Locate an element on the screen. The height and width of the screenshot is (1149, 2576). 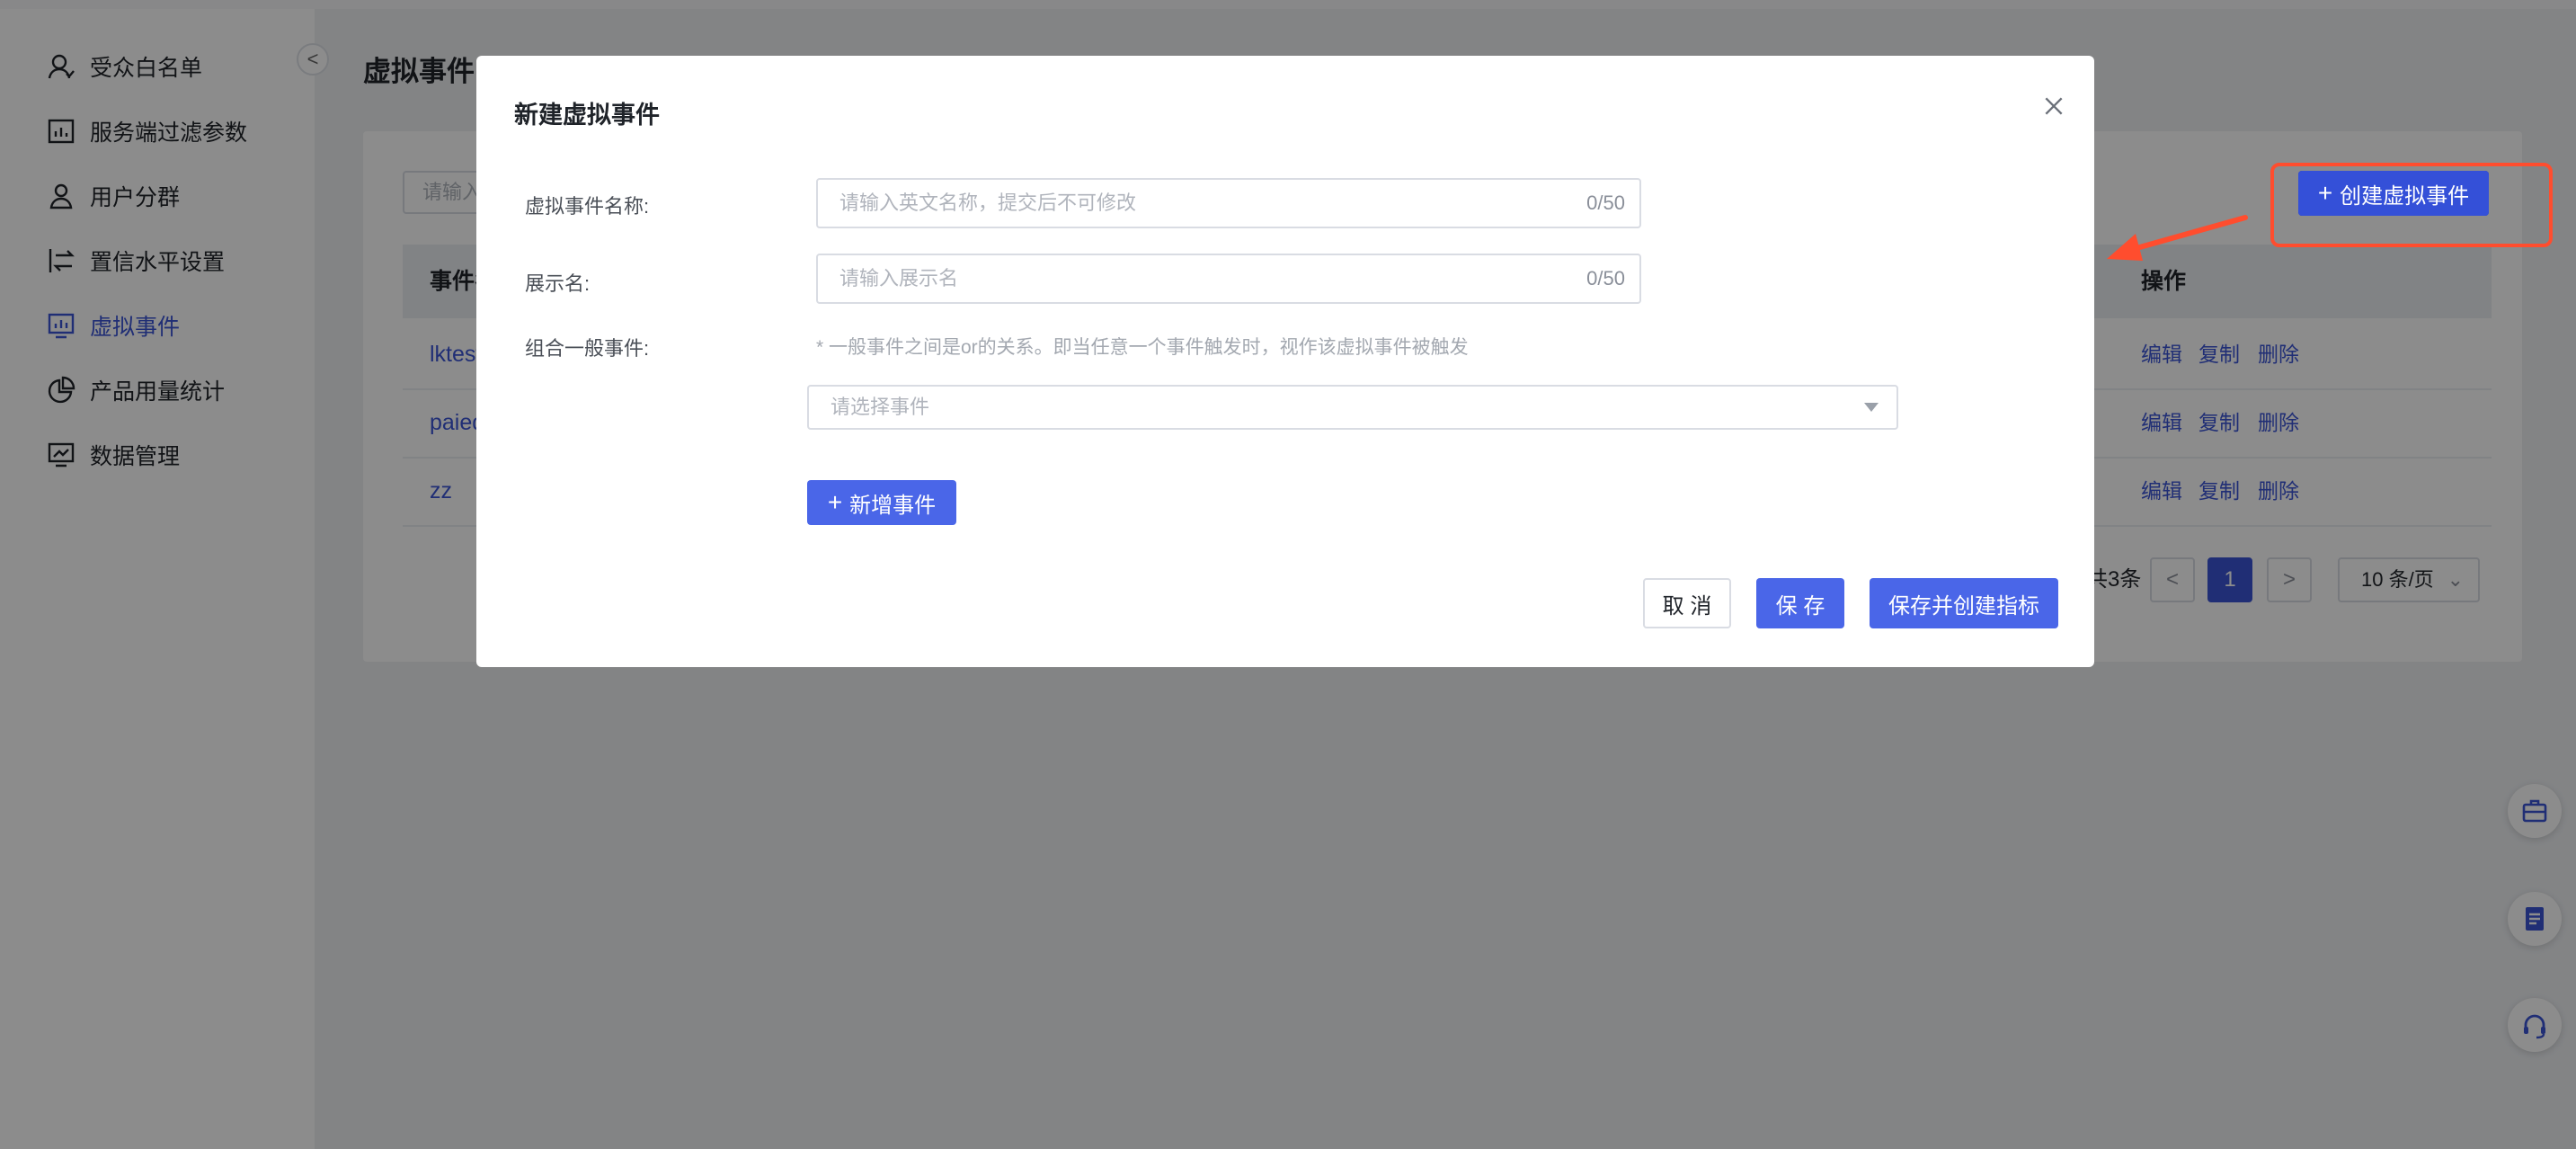
event-select: 请选择事件 is located at coordinates (1352, 407).